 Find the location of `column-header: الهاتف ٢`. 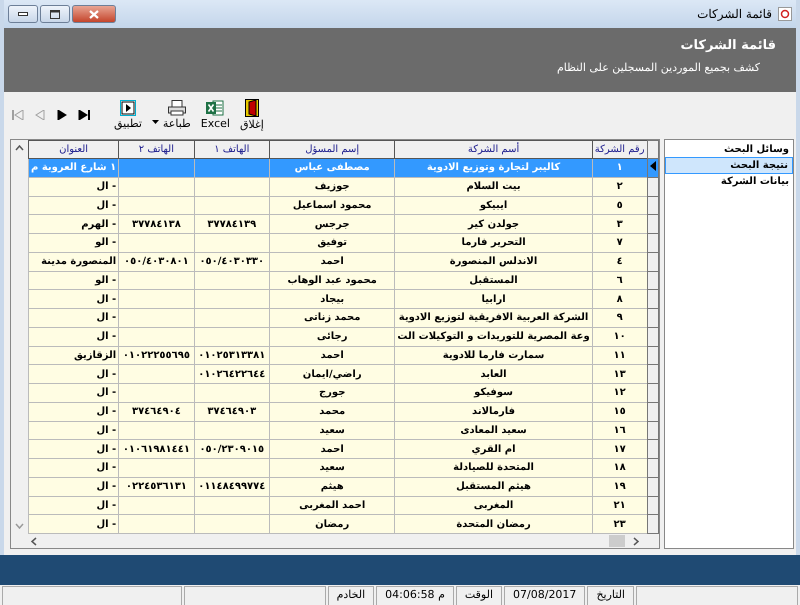

column-header: الهاتف ٢ is located at coordinates (156, 149).